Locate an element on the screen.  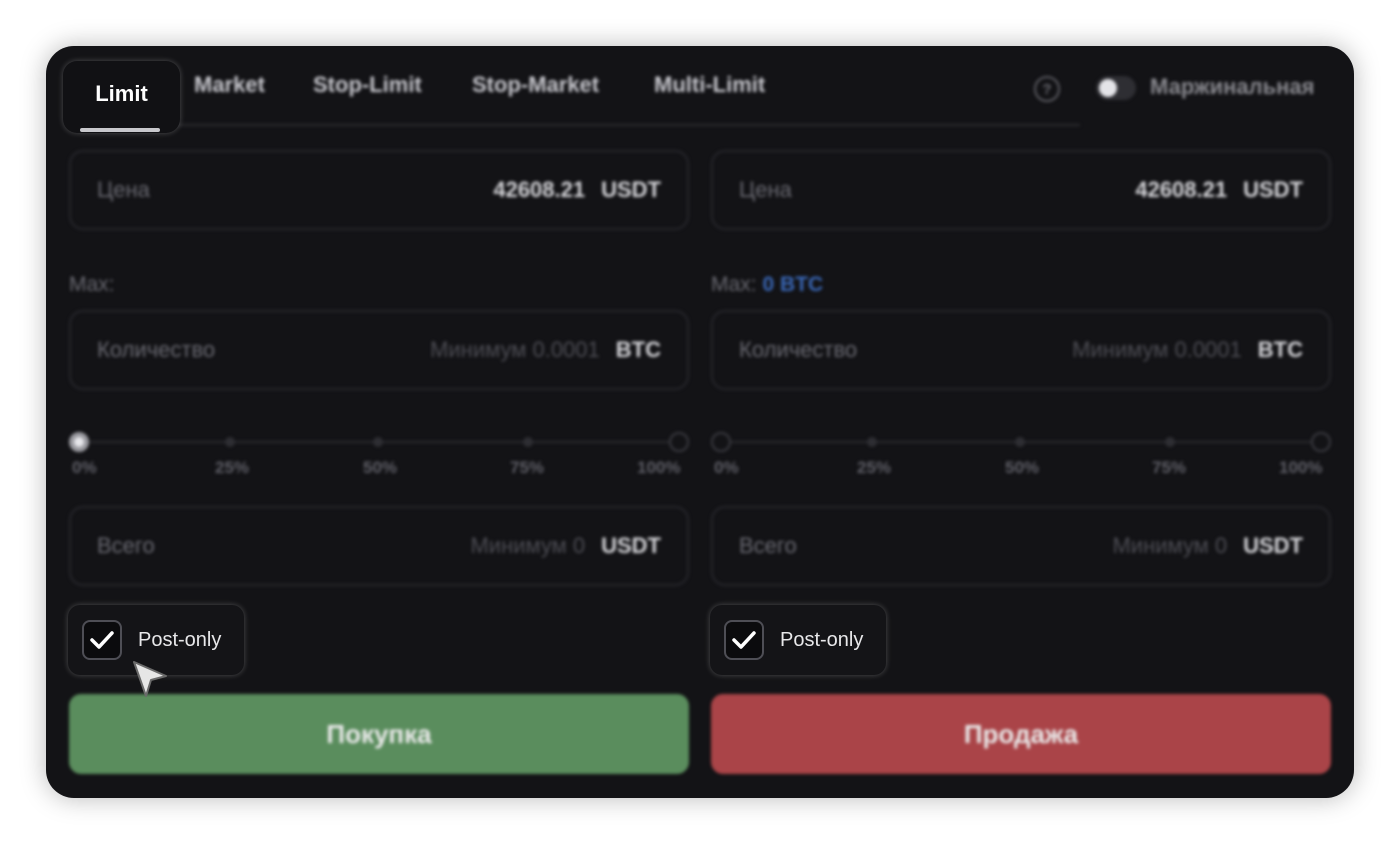
buy-button: Покупка is located at coordinates (379, 734).